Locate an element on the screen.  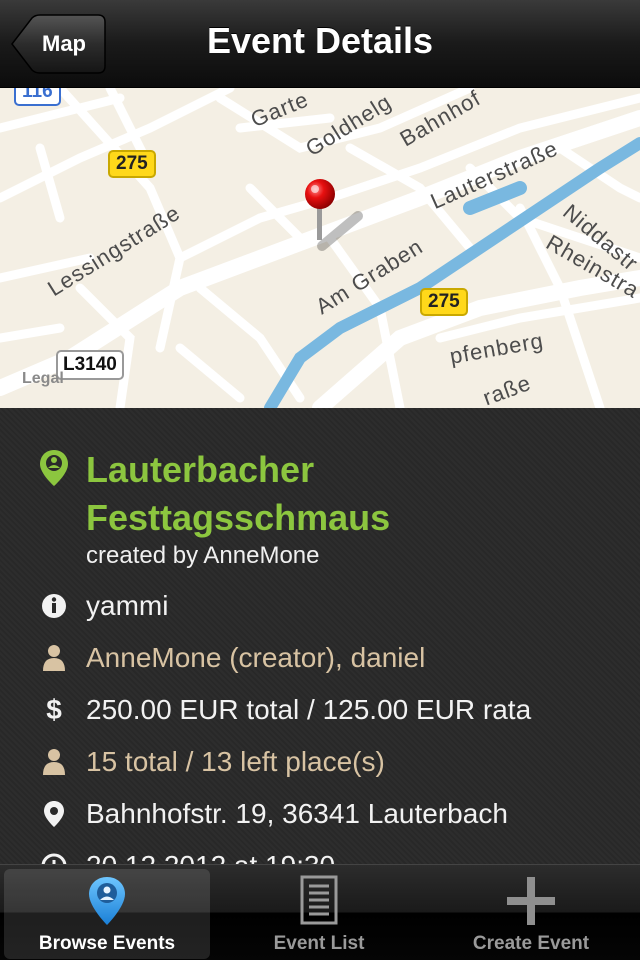
dollar-icon: $ is located at coordinates (54, 709).